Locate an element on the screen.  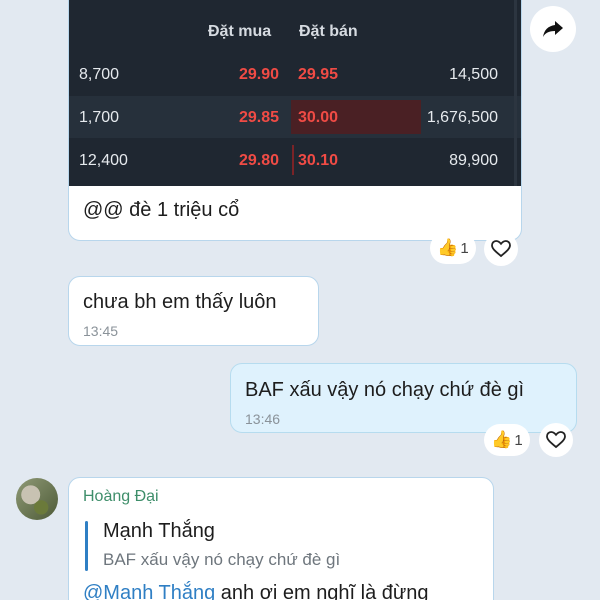
message-time: 13:46 is located at coordinates (263, 419).